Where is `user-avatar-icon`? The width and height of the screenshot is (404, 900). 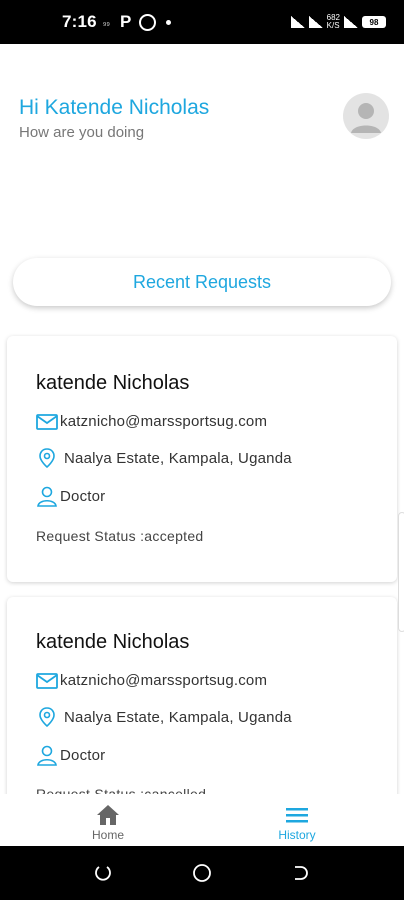
user-avatar-icon is located at coordinates (366, 118).